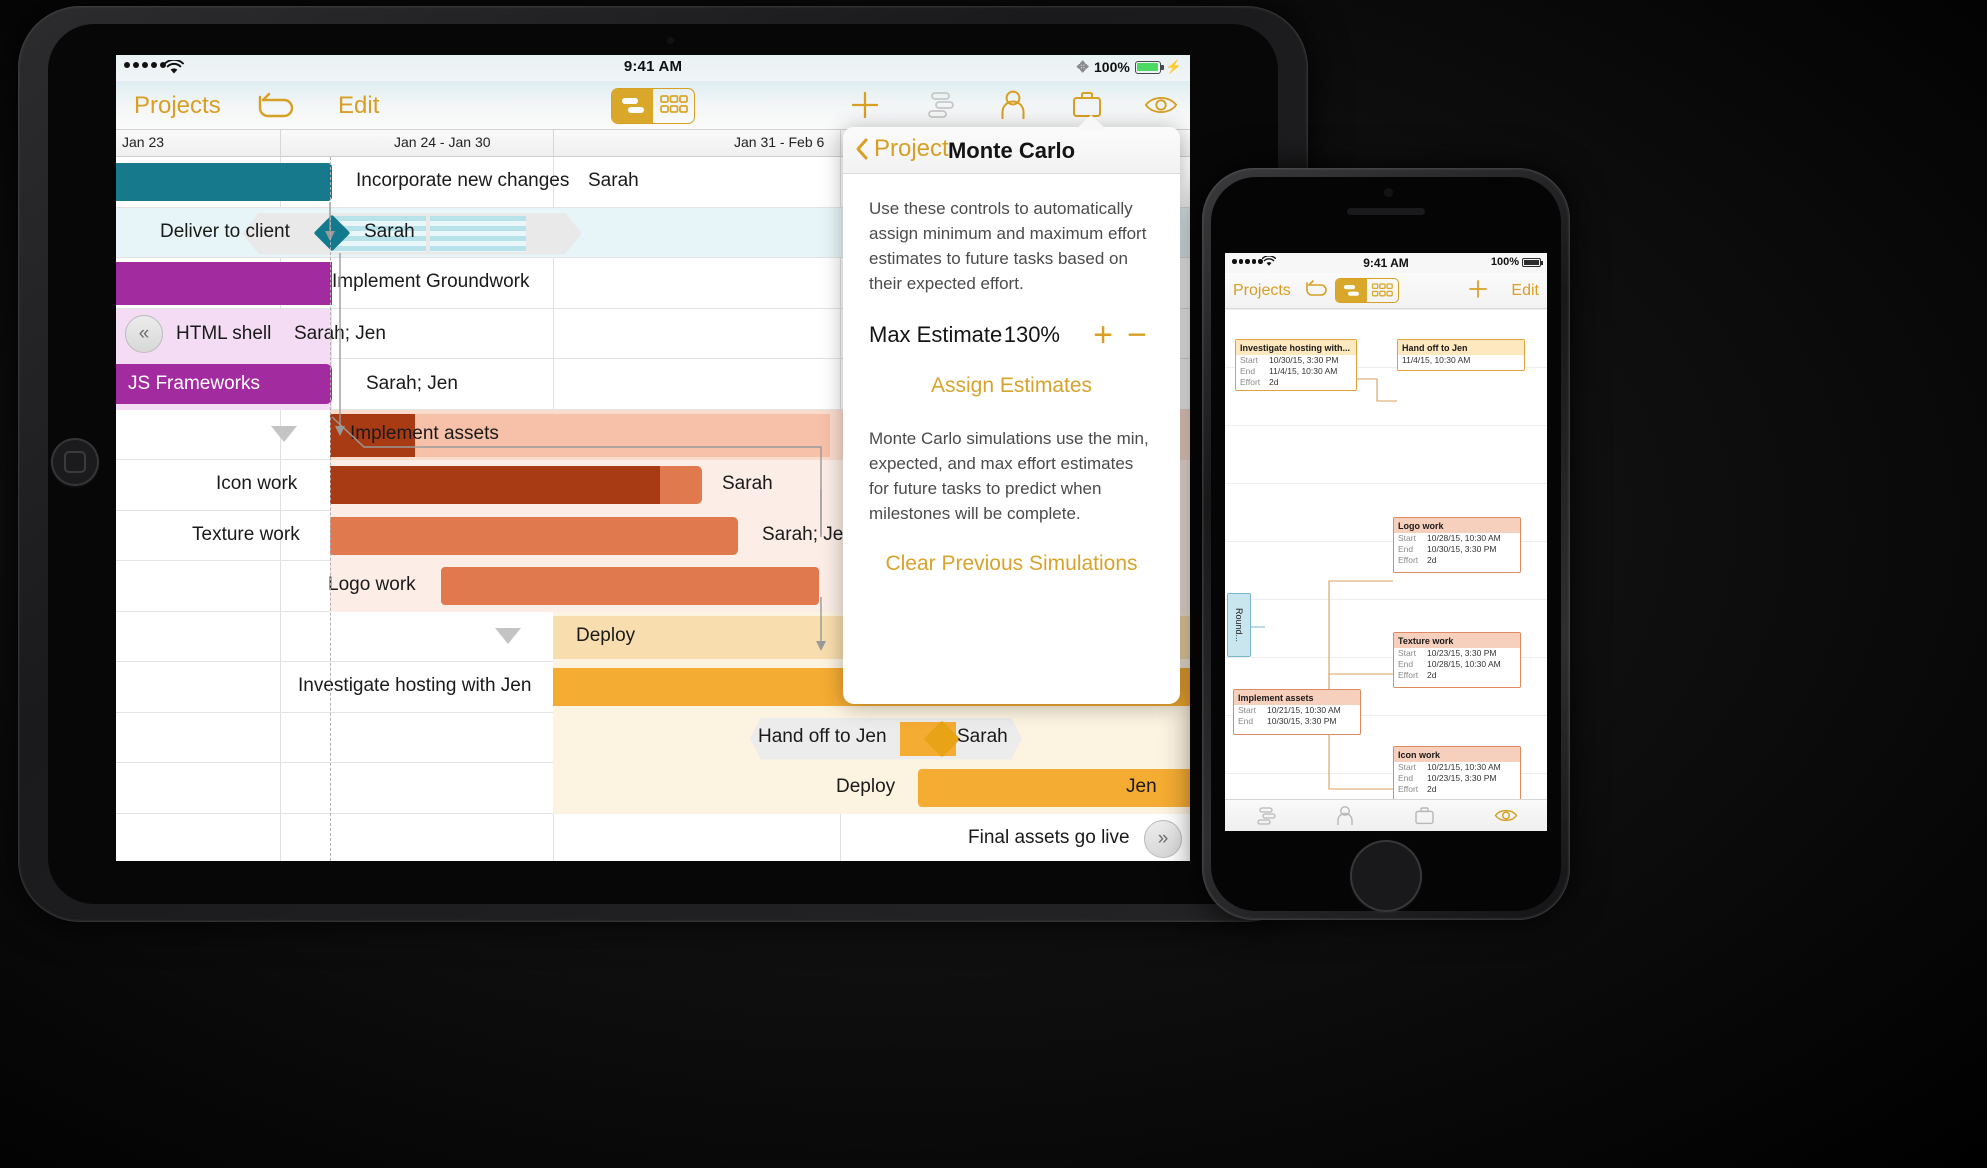  Describe the element at coordinates (613, 180) in the screenshot. I see `task-assignee: Sarah` at that location.